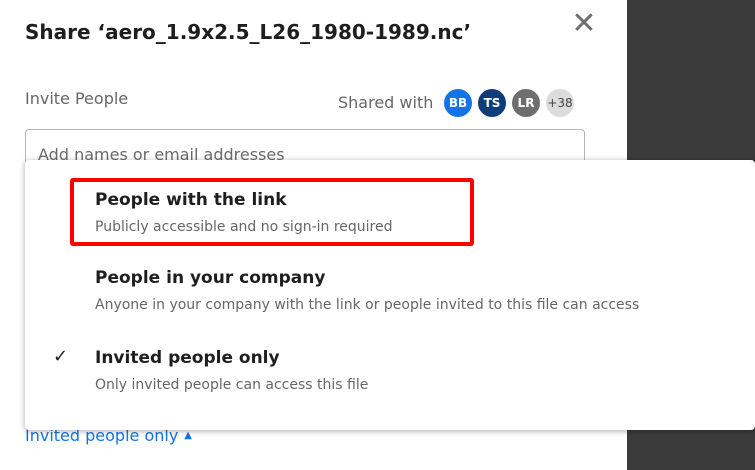  What do you see at coordinates (492, 103) in the screenshot?
I see `avatar: TS` at bounding box center [492, 103].